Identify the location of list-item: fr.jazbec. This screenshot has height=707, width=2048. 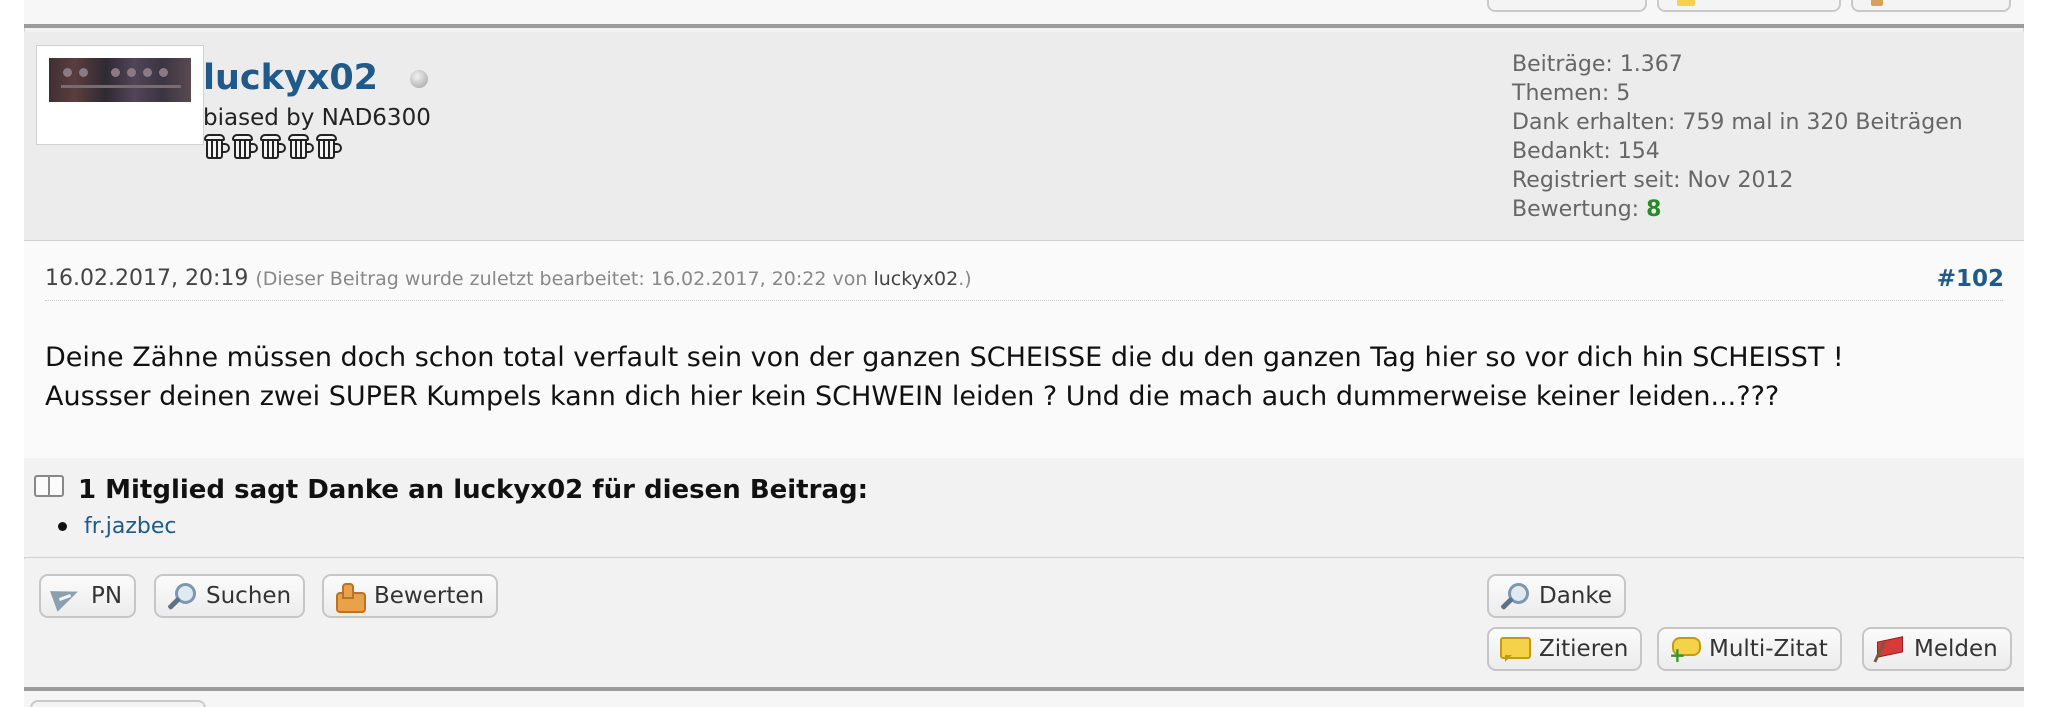
(117, 526).